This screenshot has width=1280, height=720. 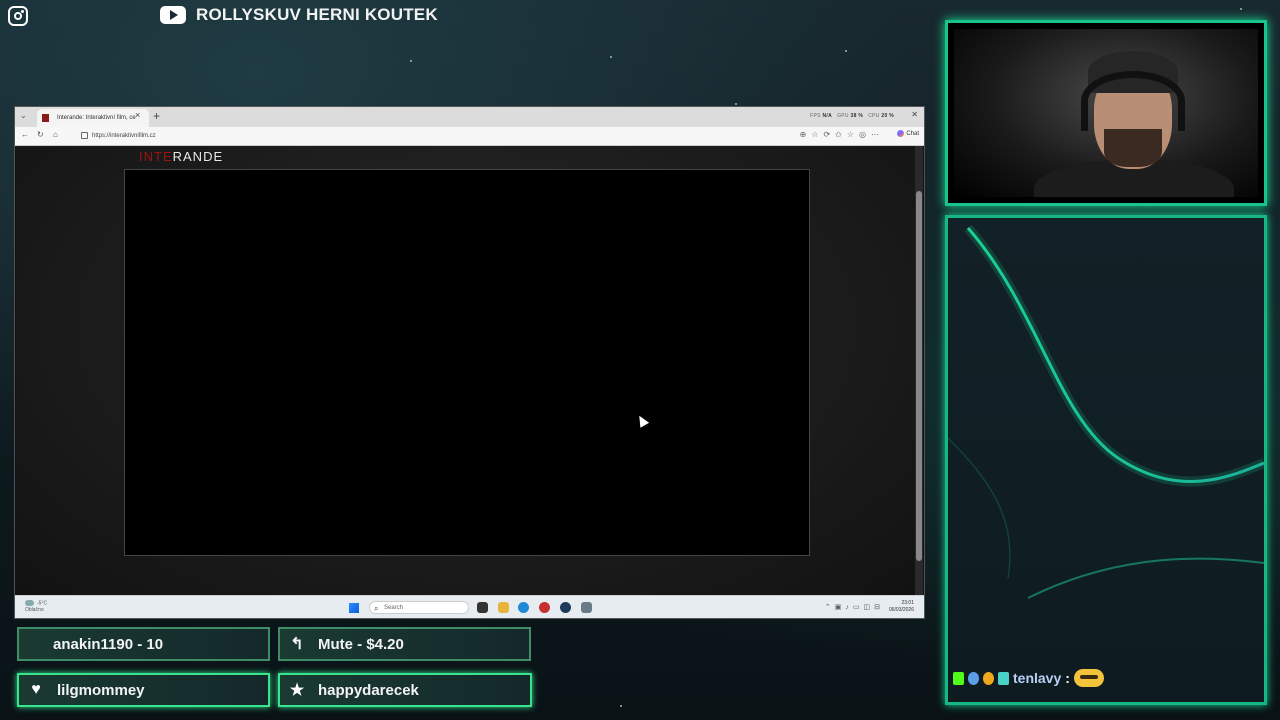 What do you see at coordinates (919, 376) in the screenshot?
I see `scrollbar-thumb` at bounding box center [919, 376].